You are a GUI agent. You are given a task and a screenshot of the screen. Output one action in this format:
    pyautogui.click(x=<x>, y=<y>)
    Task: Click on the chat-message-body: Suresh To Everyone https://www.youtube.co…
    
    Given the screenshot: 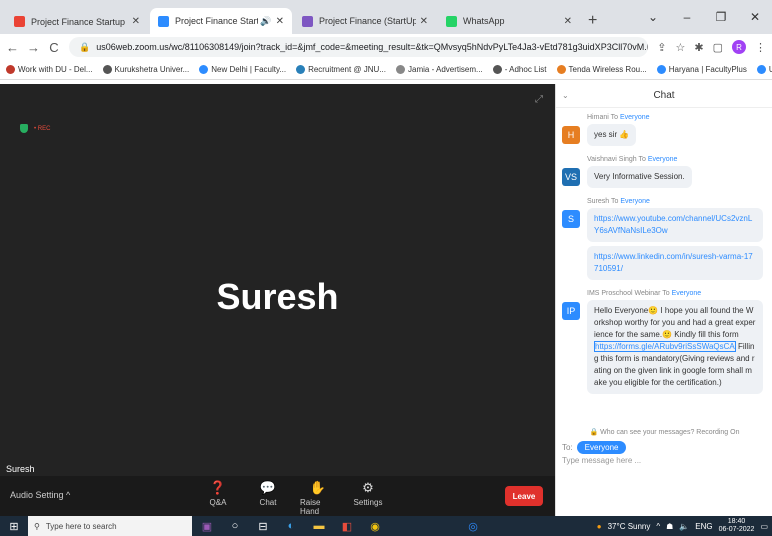 What is the action you would take?
    pyautogui.click(x=676, y=241)
    